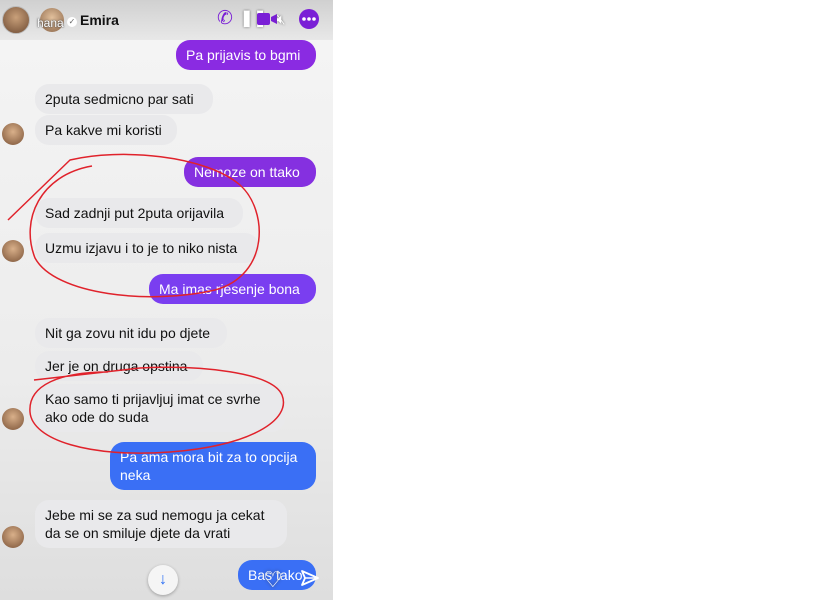 The height and width of the screenshot is (600, 824). What do you see at coordinates (281, 19) in the screenshot?
I see `mute-icon: 🔇︎` at bounding box center [281, 19].